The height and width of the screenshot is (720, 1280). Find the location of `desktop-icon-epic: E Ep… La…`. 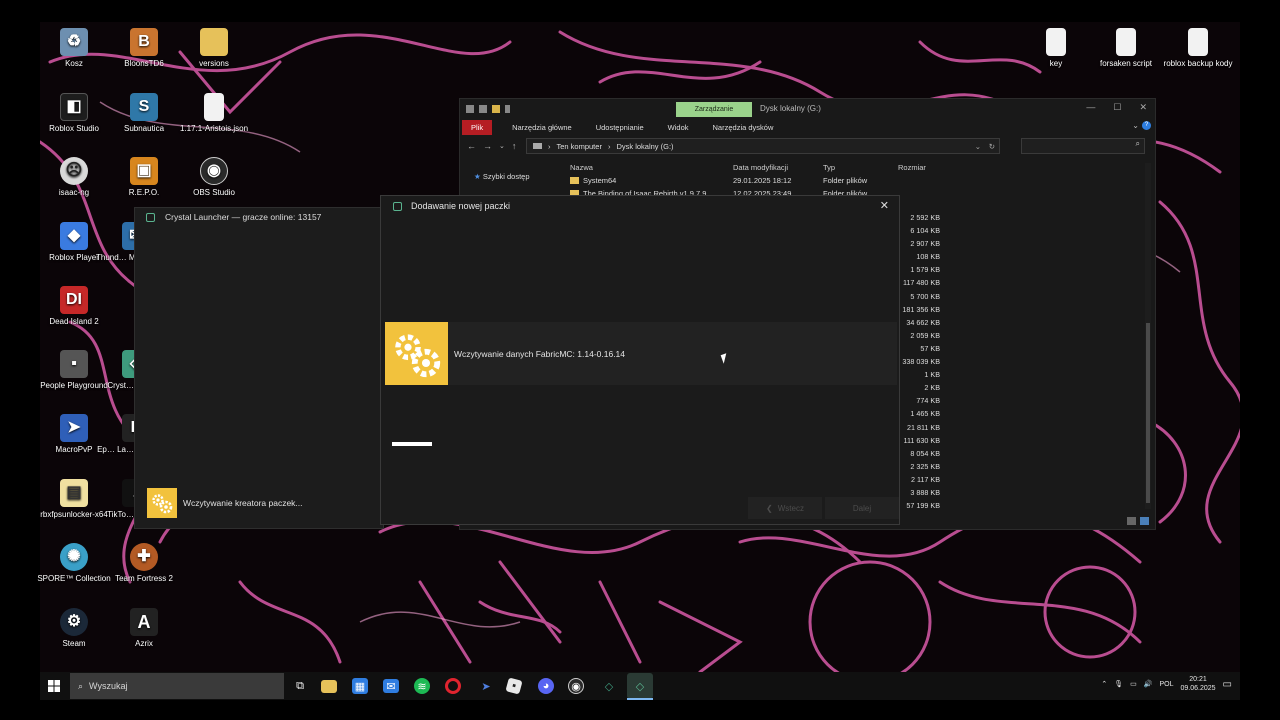

desktop-icon-epic: E Ep… La… is located at coordinates (115, 434).